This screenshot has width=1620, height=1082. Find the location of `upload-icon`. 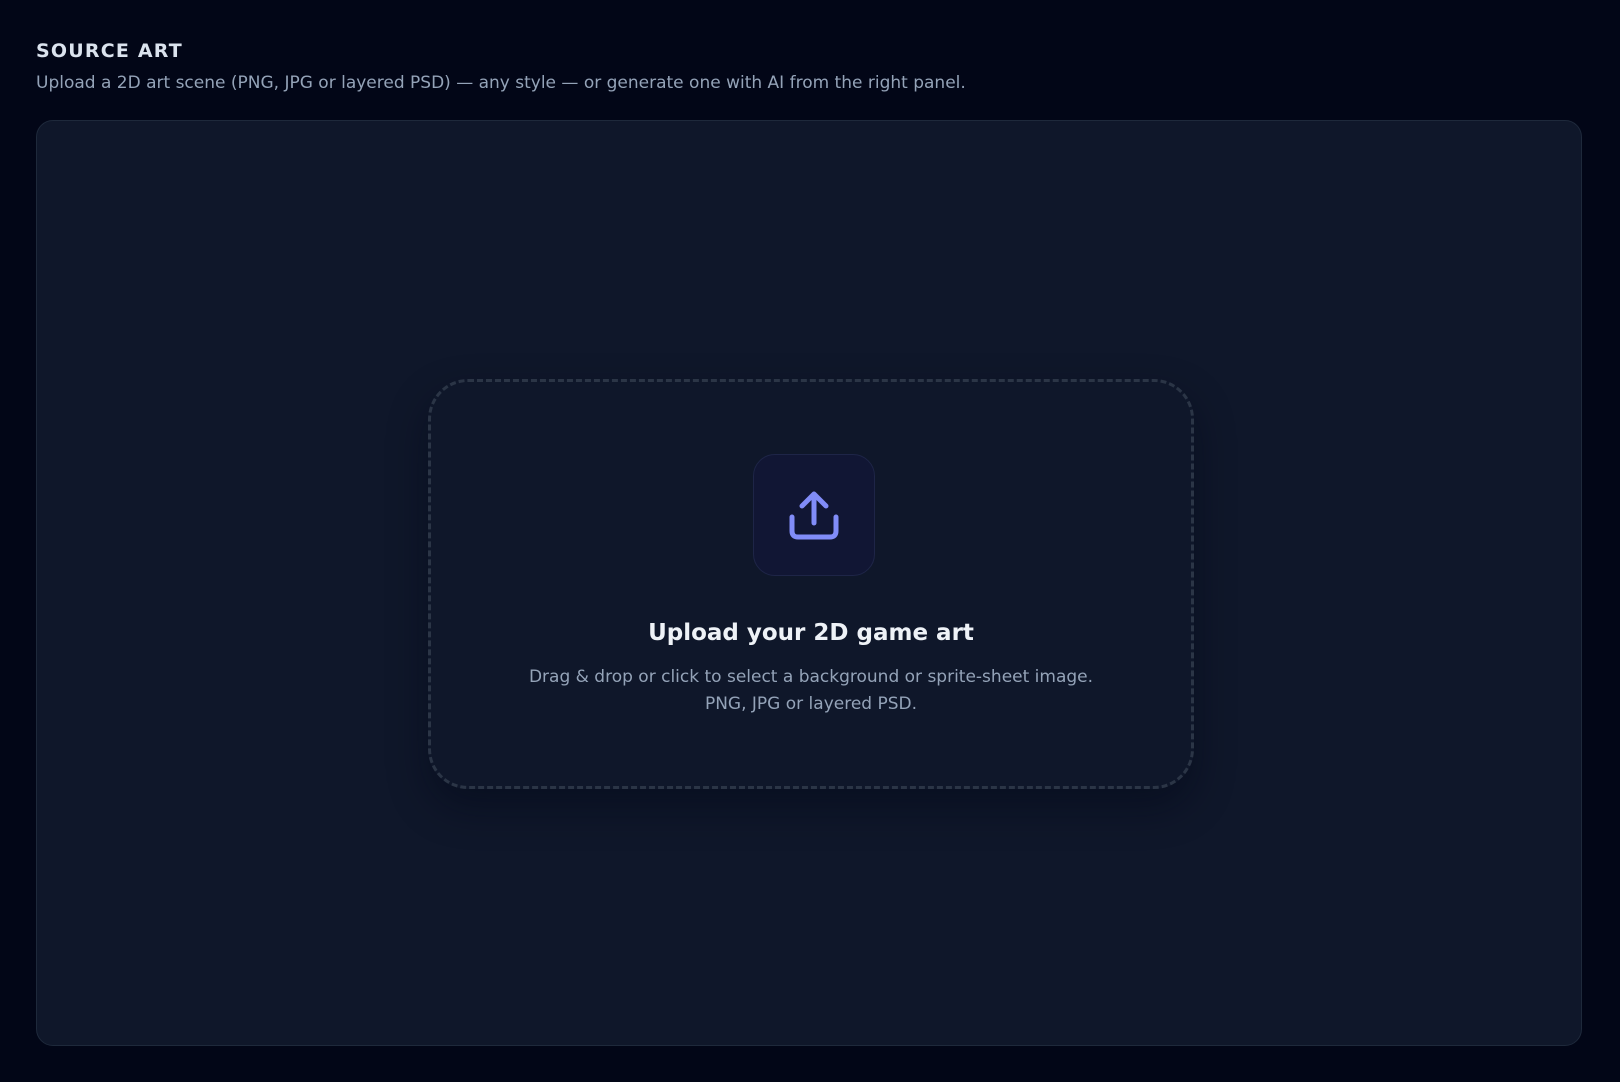

upload-icon is located at coordinates (814, 515).